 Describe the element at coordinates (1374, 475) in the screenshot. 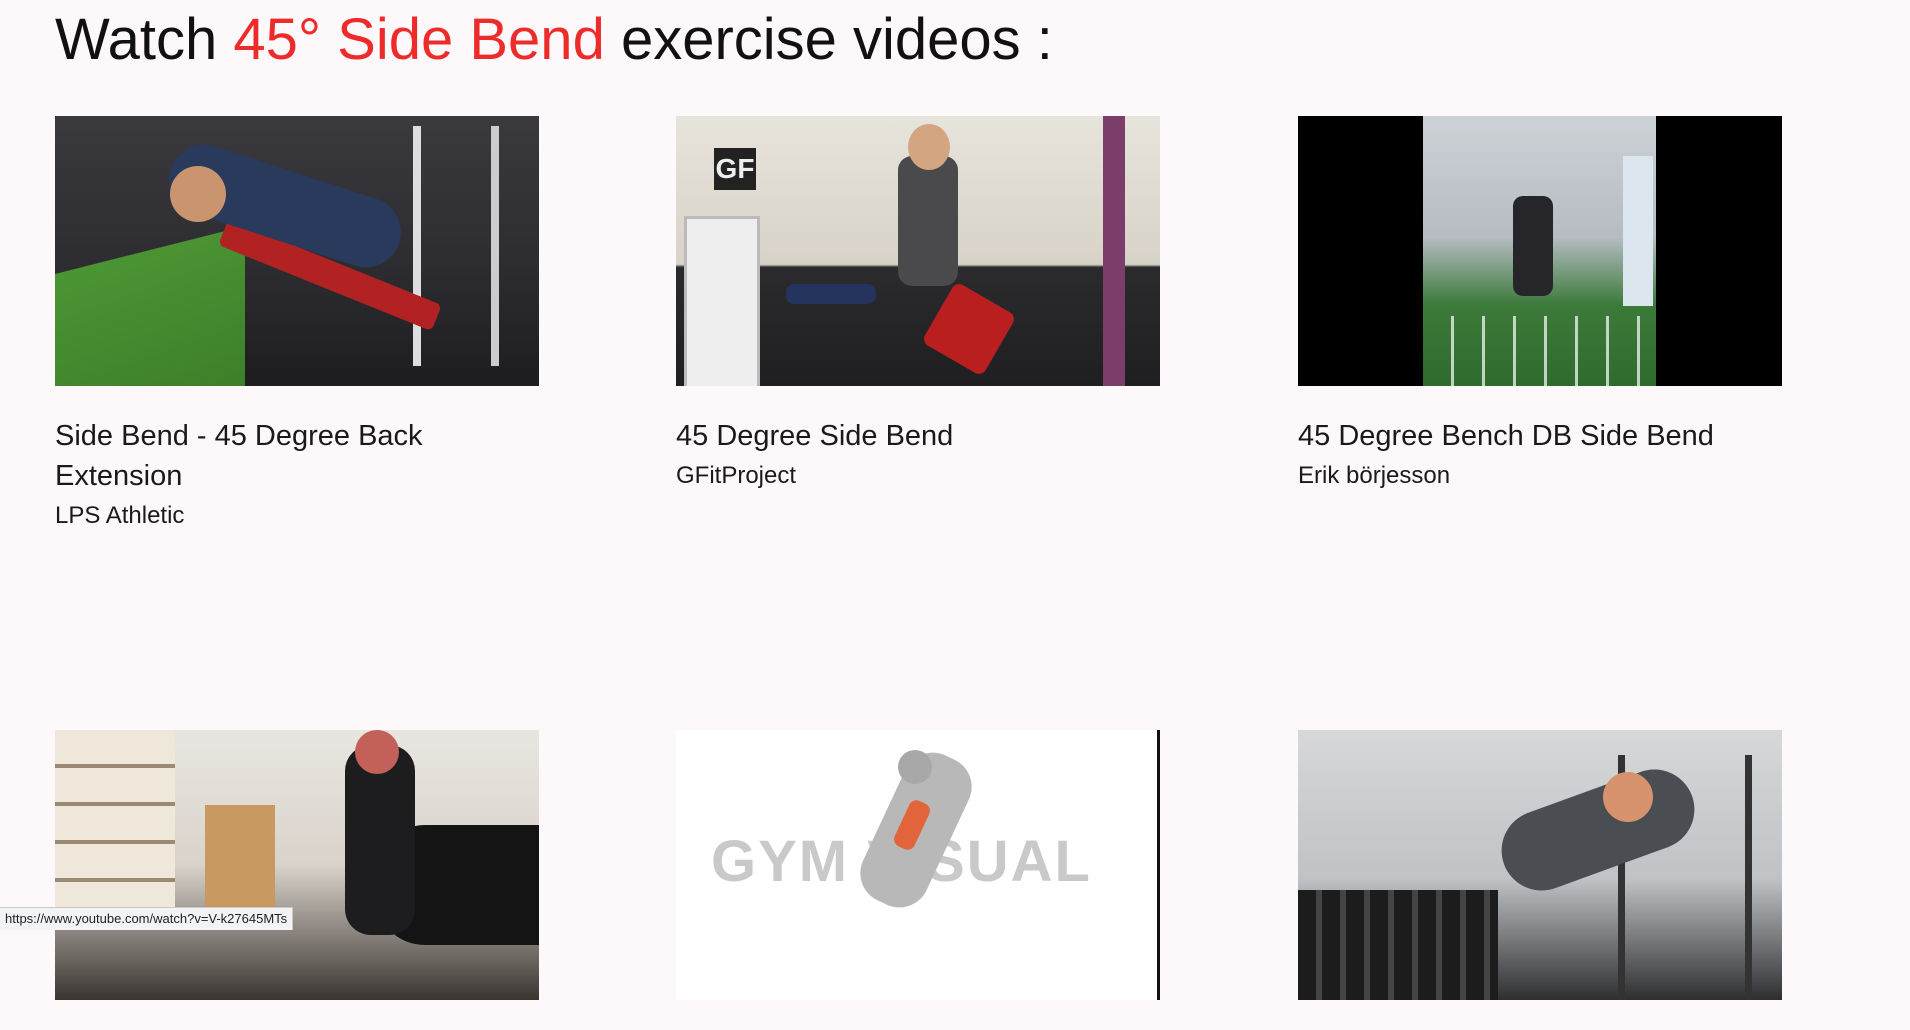

I see `video-channel: Erik börjesson` at that location.